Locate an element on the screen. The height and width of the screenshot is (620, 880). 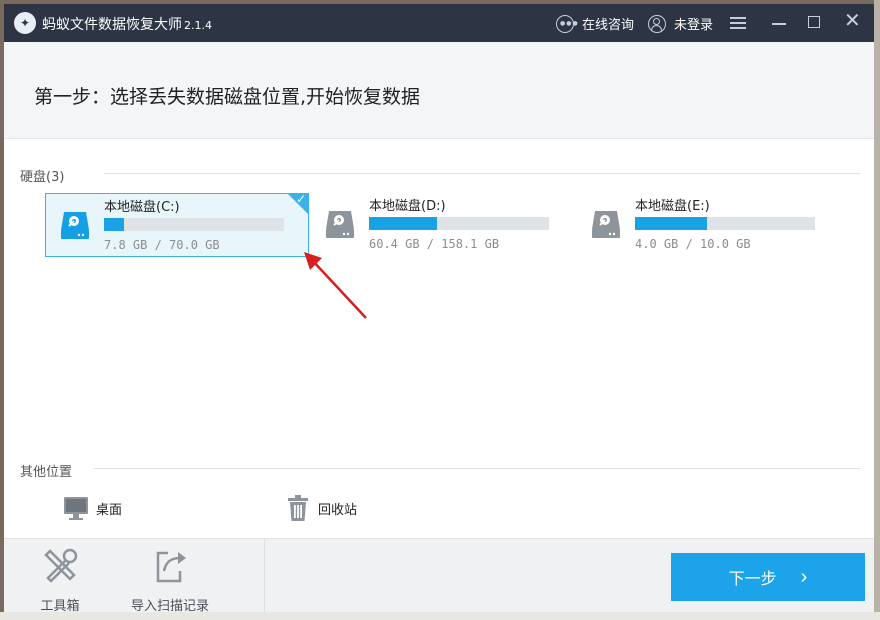
drive-name: 本地磁盘(C:) is located at coordinates (142, 207).